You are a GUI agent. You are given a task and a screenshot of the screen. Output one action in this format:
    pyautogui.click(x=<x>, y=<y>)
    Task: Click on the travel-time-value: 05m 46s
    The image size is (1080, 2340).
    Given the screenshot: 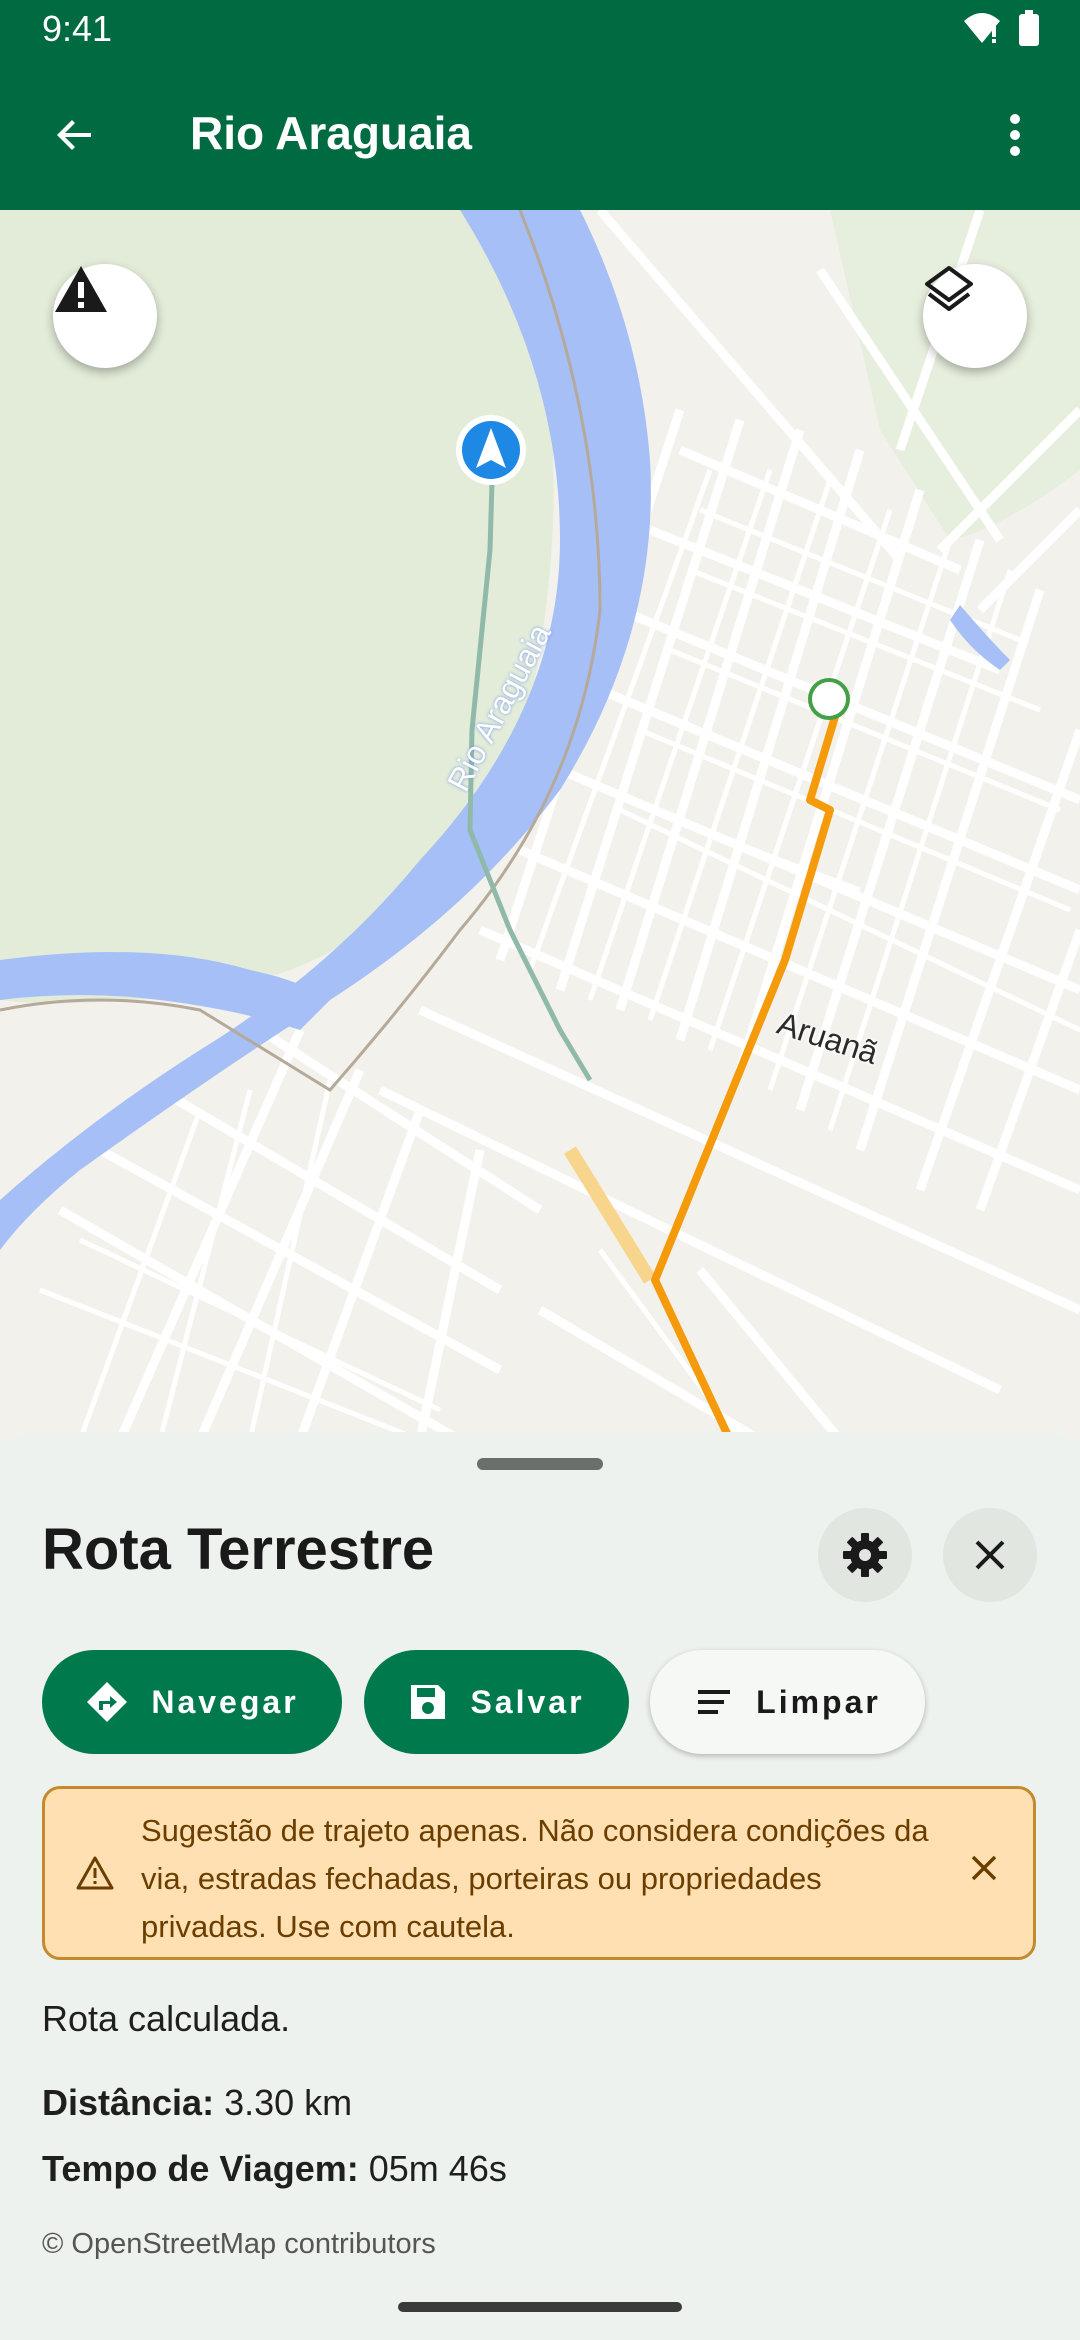 What is the action you would take?
    pyautogui.click(x=437, y=2168)
    